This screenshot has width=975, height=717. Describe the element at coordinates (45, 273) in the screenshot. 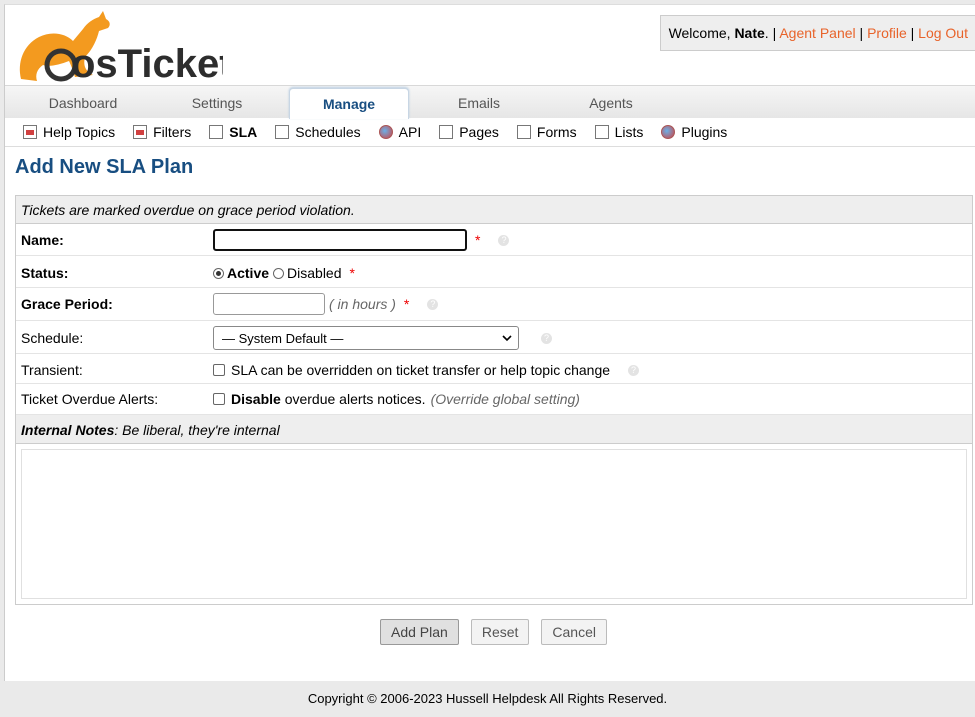

I see `status-label: Status:` at that location.